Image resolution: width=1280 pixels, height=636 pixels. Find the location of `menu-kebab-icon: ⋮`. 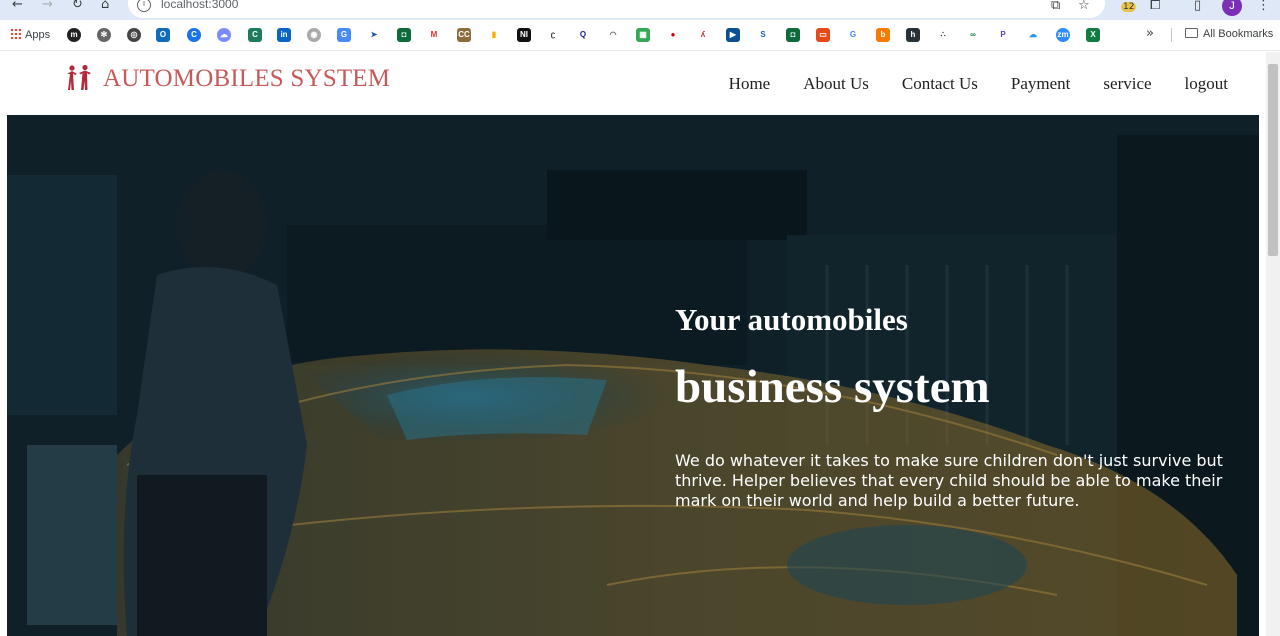

menu-kebab-icon: ⋮ is located at coordinates (1263, 6).